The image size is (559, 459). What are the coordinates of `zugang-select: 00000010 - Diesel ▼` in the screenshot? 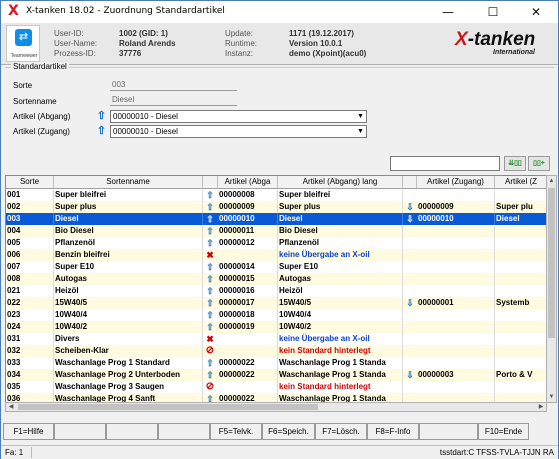 It's located at (238, 131).